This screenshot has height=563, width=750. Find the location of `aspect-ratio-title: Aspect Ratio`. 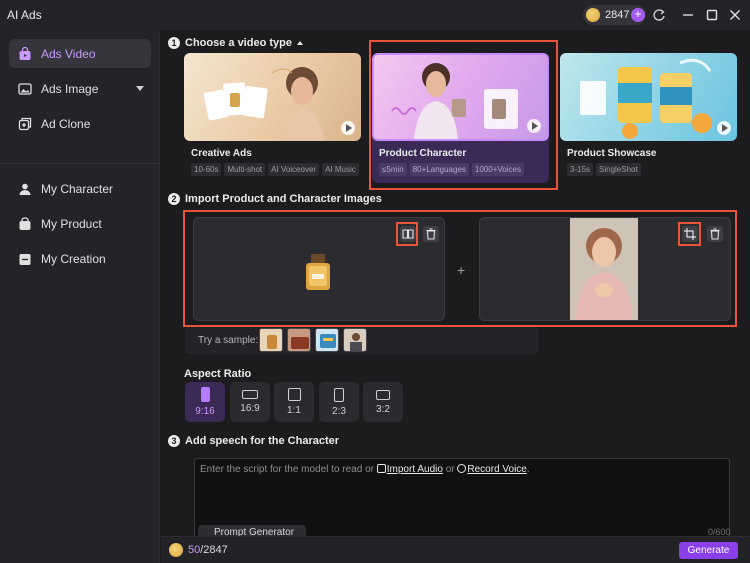

aspect-ratio-title: Aspect Ratio is located at coordinates (218, 374).